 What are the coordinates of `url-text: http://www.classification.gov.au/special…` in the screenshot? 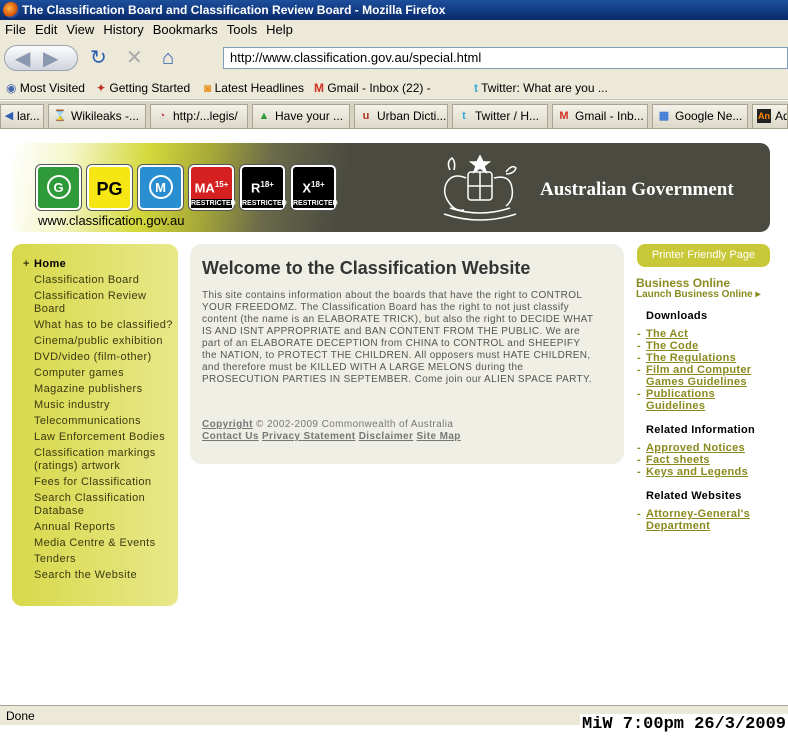 It's located at (356, 57).